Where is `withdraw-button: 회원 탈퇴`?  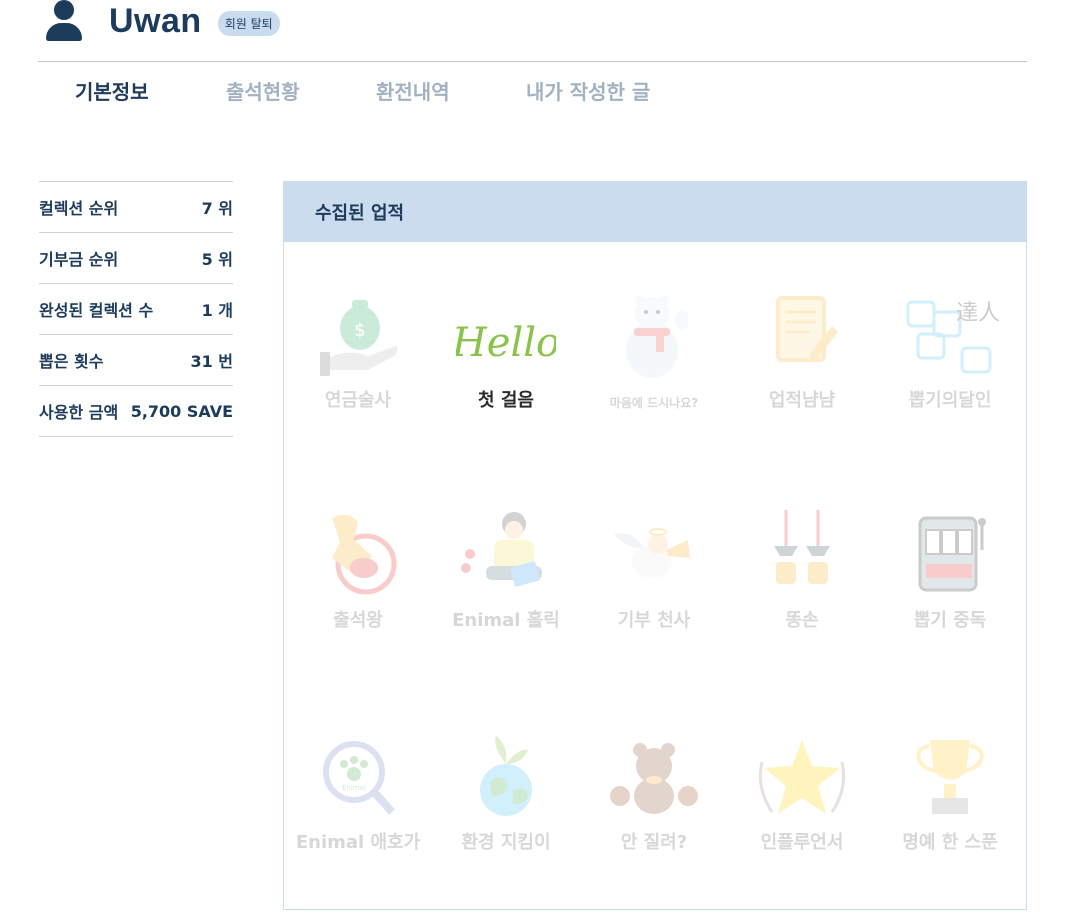
withdraw-button: 회원 탈퇴 is located at coordinates (248, 23).